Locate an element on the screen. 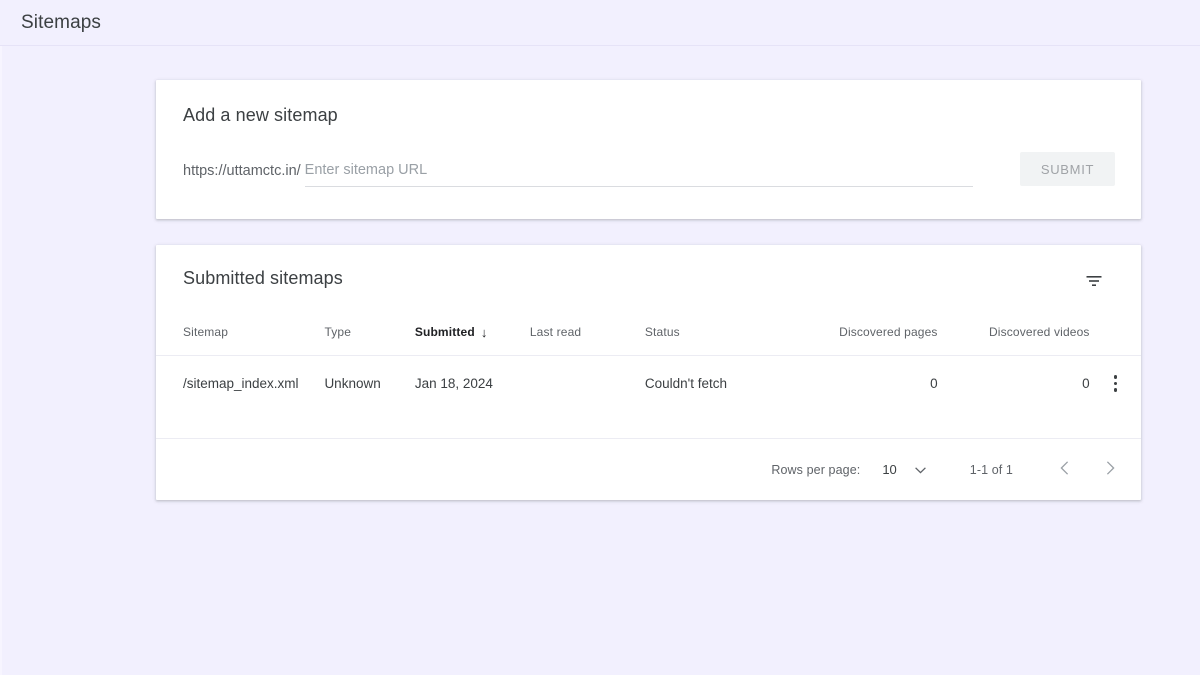 Image resolution: width=1200 pixels, height=675 pixels. chevron-left-icon is located at coordinates (1064, 469).